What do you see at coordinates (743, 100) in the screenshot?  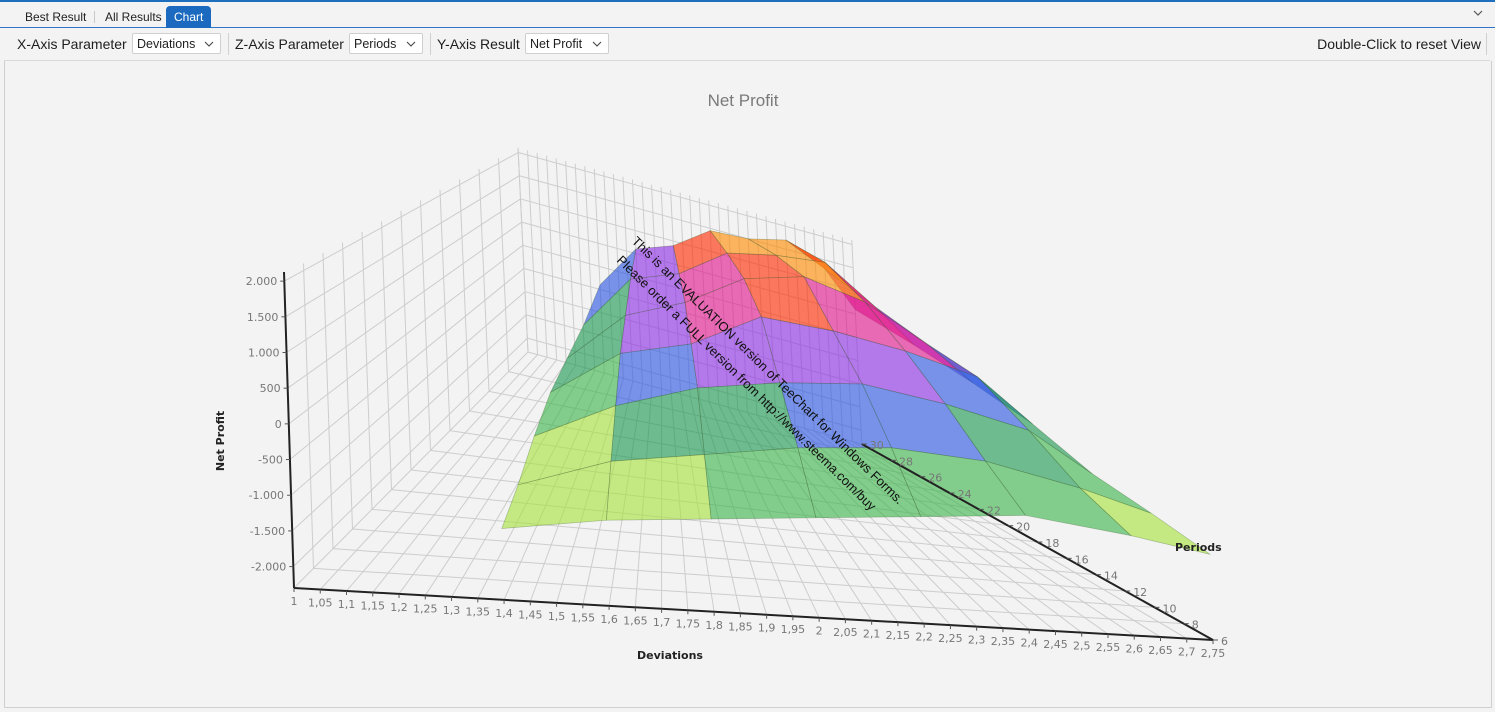 I see `chart-title: Net Profit` at bounding box center [743, 100].